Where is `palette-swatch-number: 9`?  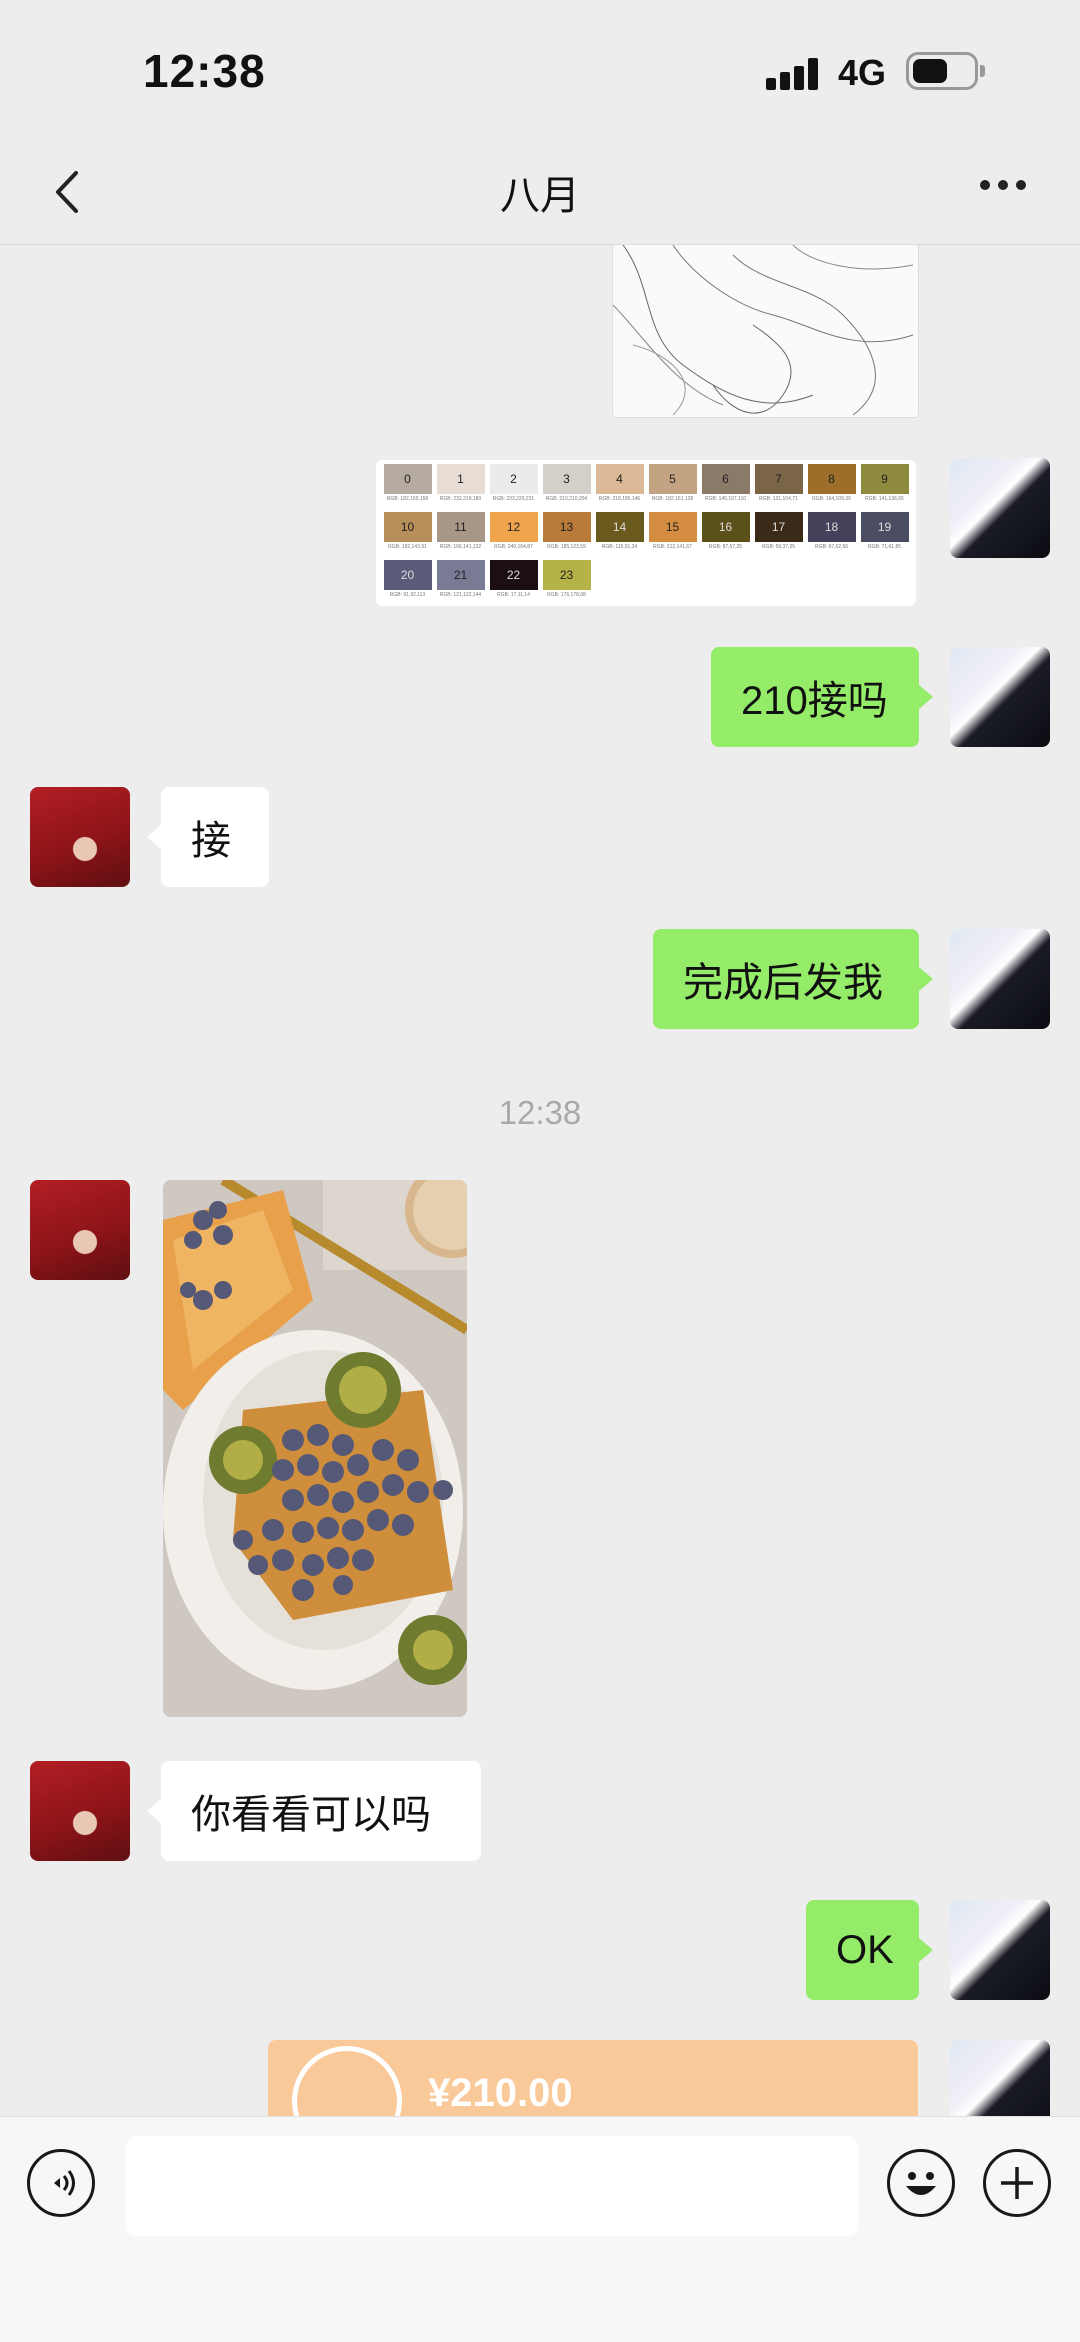
palette-swatch-number: 9 is located at coordinates (884, 479).